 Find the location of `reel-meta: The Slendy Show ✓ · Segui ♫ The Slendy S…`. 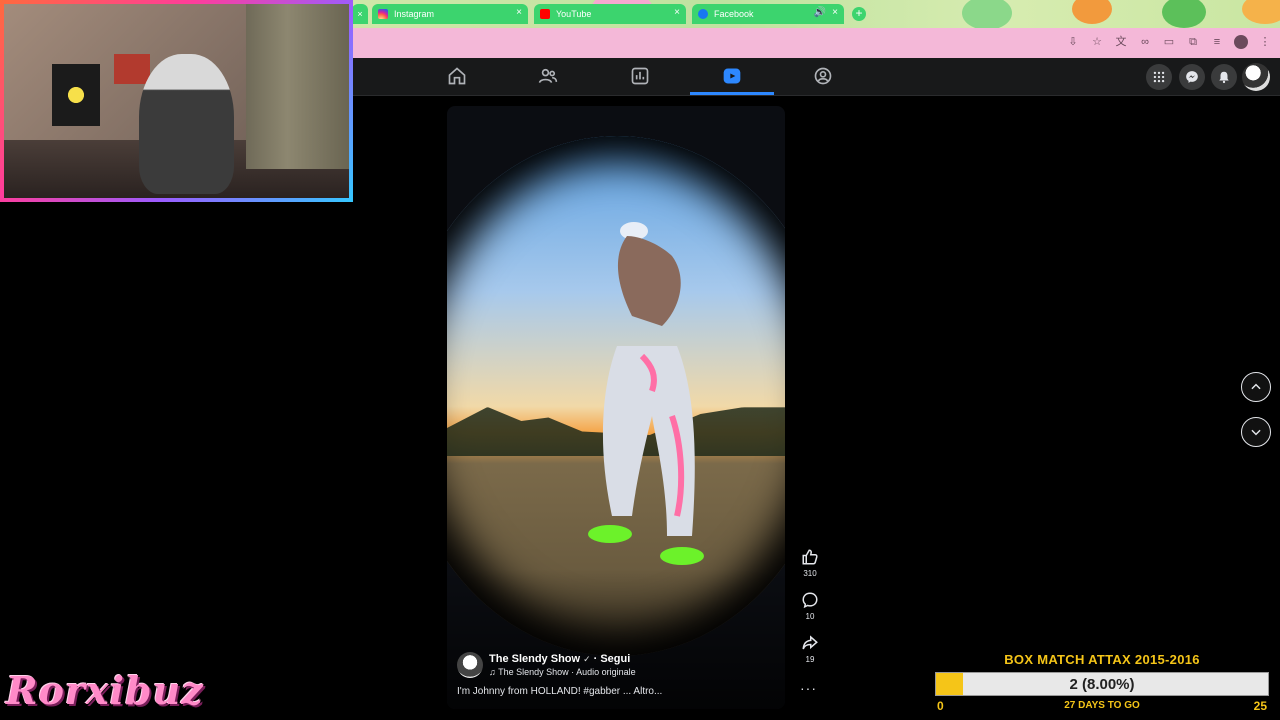

reel-meta: The Slendy Show ✓ · Segui ♫ The Slendy S… is located at coordinates (616, 674).